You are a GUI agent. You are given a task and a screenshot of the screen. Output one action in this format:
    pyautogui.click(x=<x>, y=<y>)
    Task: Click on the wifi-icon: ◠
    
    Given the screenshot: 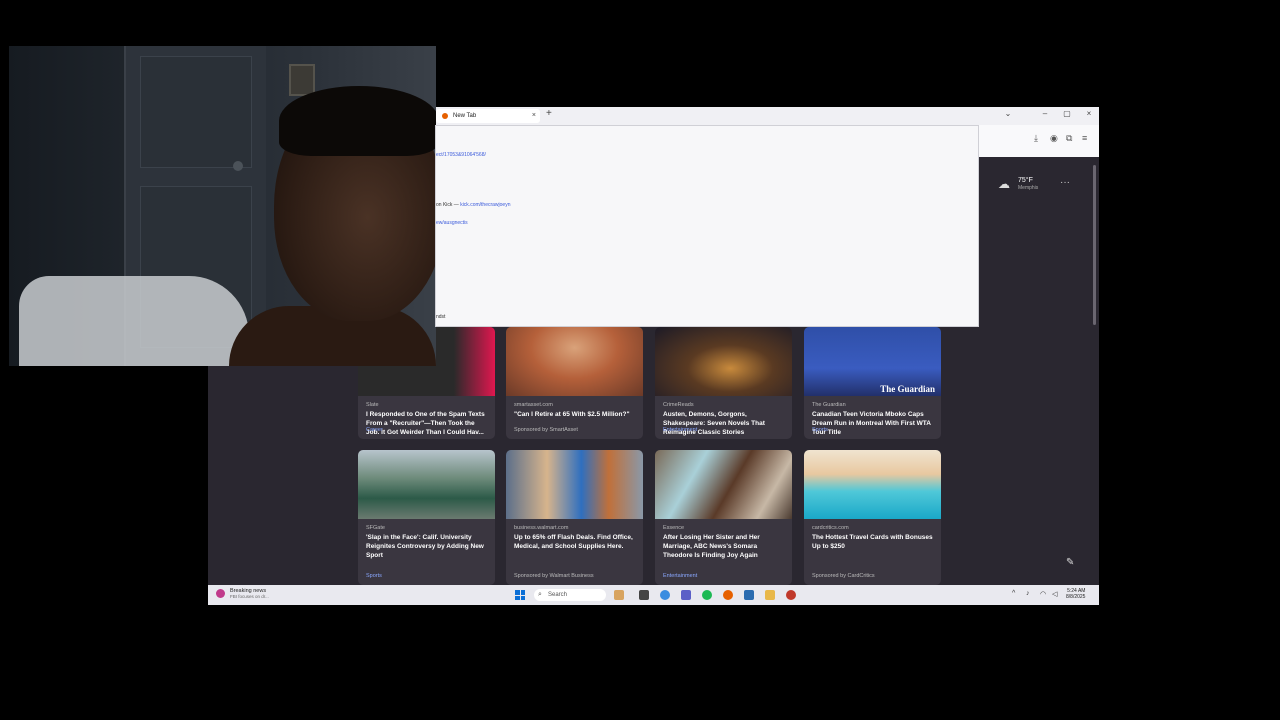 What is the action you would take?
    pyautogui.click(x=1043, y=594)
    